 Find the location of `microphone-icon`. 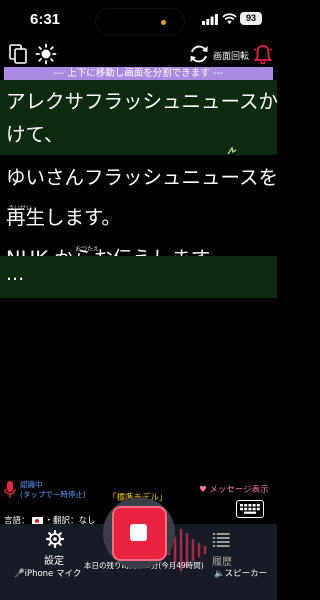

microphone-icon is located at coordinates (10, 490).